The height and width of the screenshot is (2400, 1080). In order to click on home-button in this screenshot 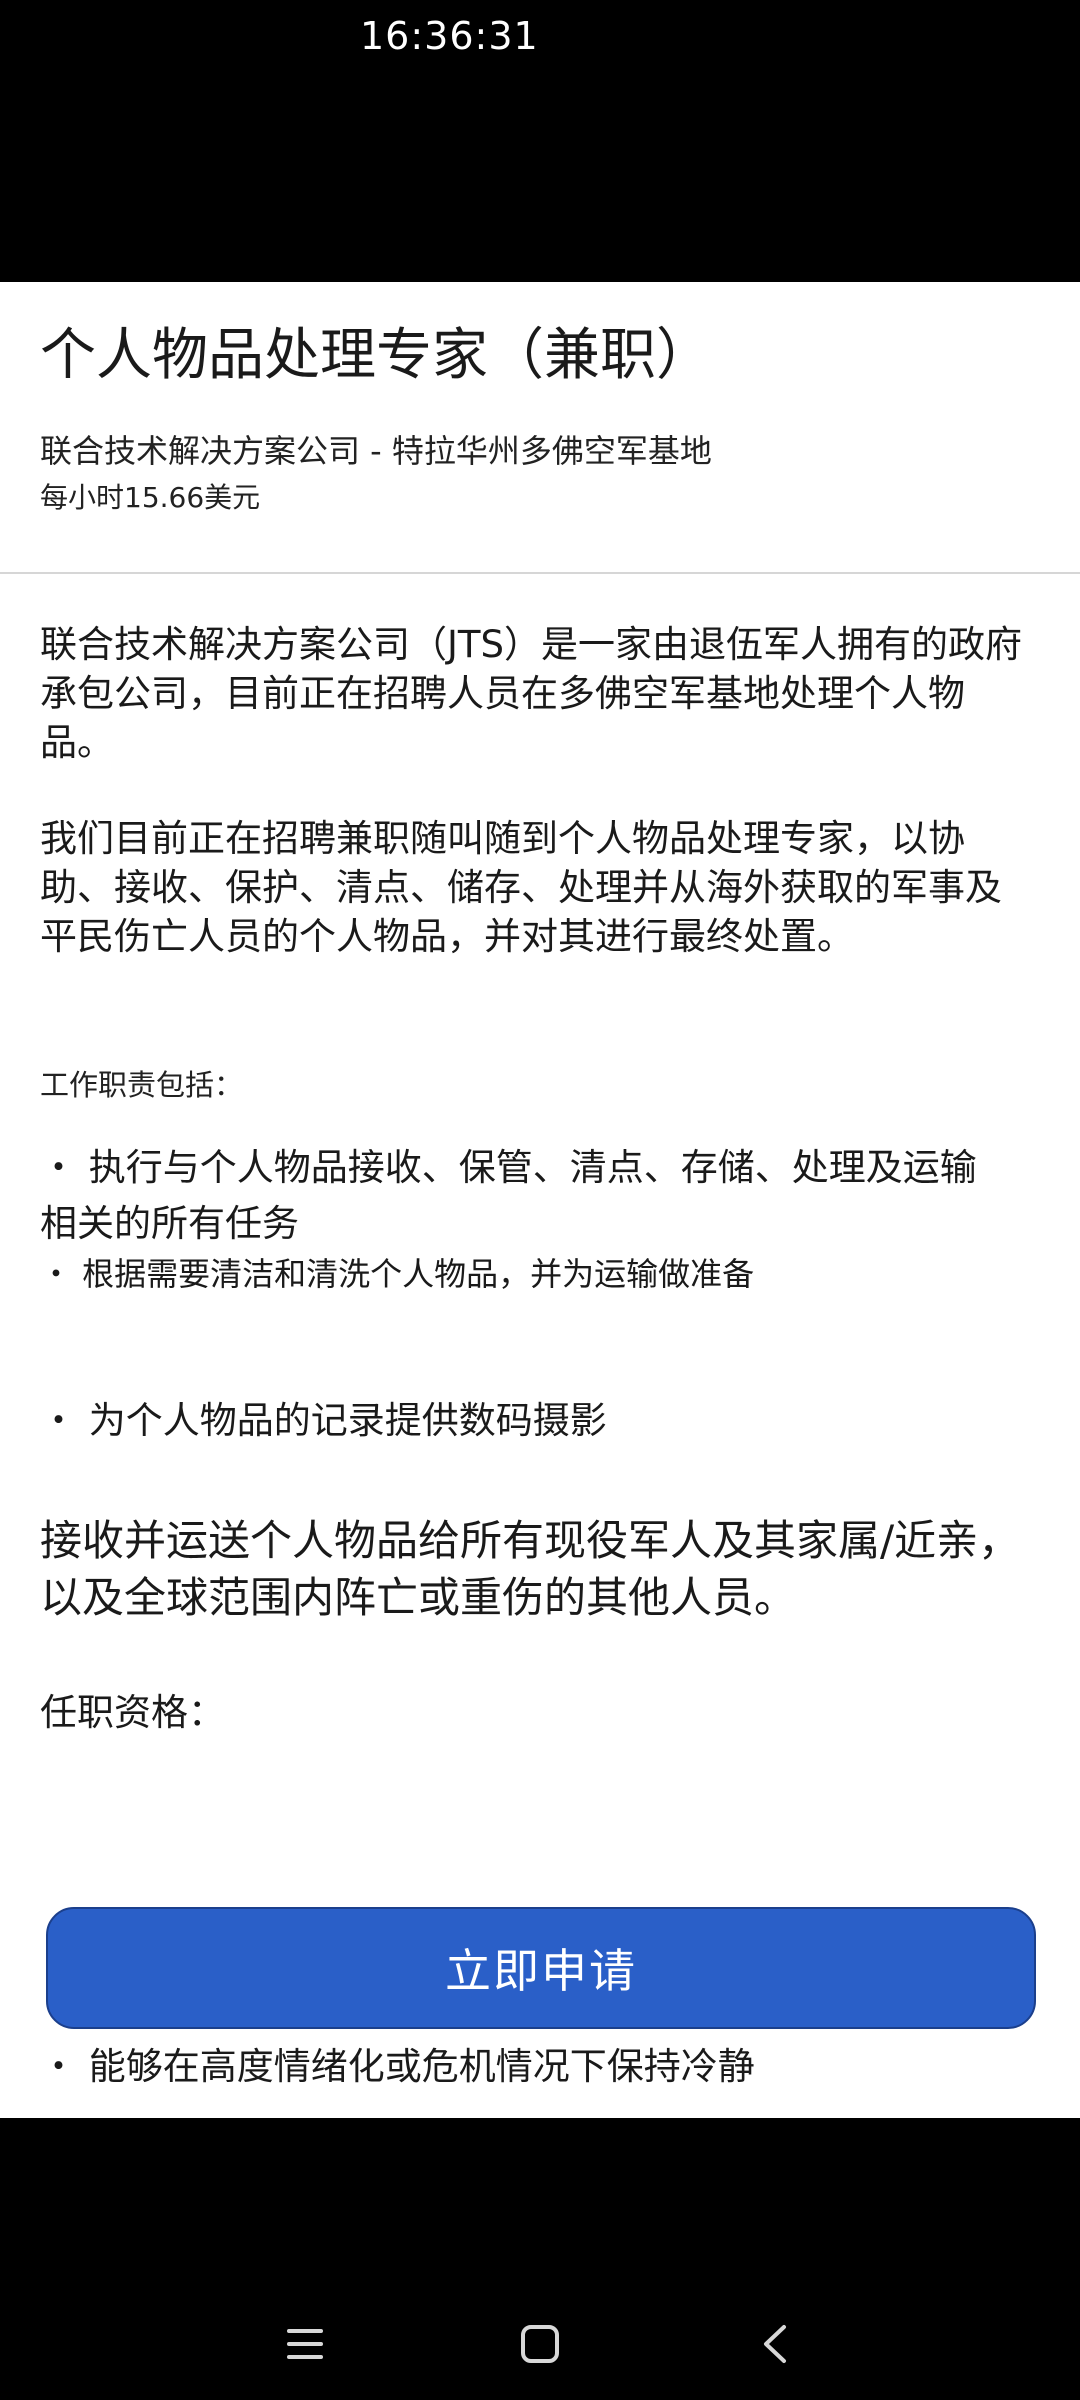, I will do `click(540, 2344)`.